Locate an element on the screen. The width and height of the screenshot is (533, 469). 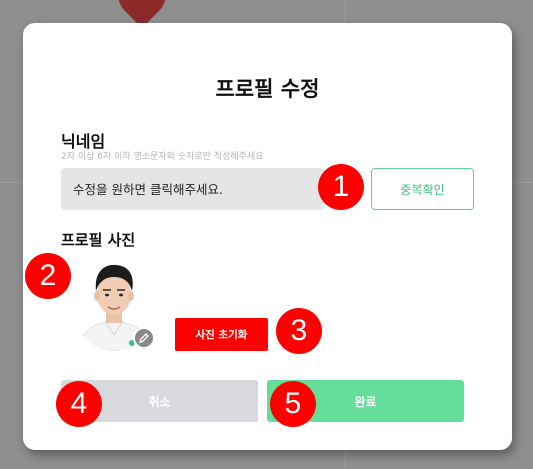
callout-marker: 1 is located at coordinates (341, 187).